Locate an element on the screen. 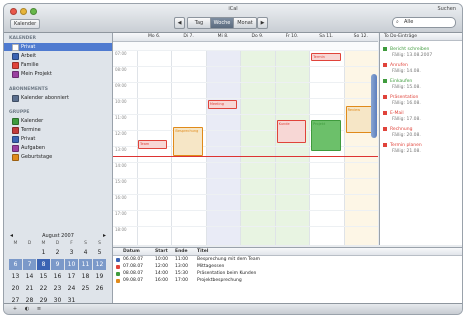 The height and width of the screenshot is (318, 466). search-input: ⌕ Alle is located at coordinates (424, 22).